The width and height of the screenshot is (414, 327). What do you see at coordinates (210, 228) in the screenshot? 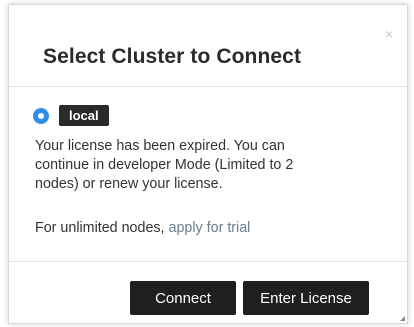
I see `apply-for-trial-link: apply for trial` at bounding box center [210, 228].